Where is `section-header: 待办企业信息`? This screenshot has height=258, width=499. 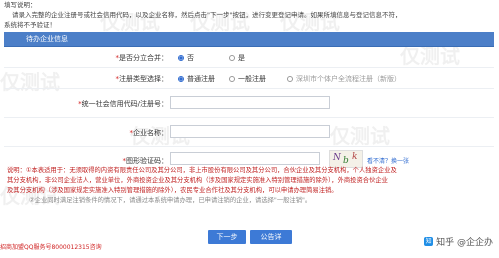 section-header: 待办企业信息 is located at coordinates (249, 39).